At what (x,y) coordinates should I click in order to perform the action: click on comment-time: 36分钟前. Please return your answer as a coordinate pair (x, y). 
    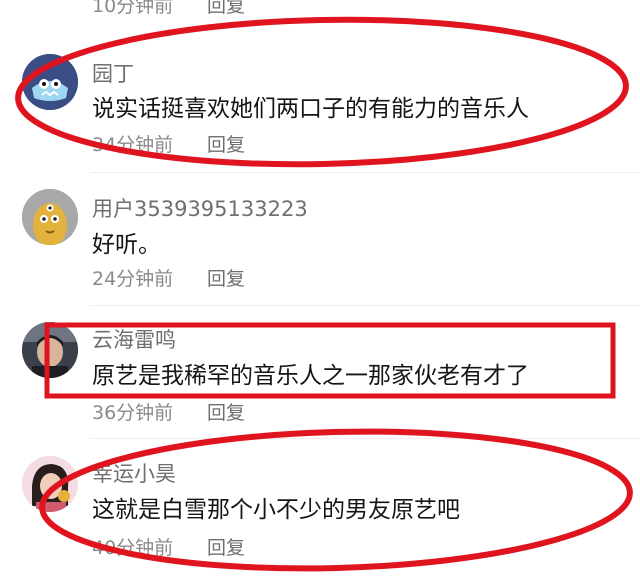
    Looking at the image, I should click on (133, 413).